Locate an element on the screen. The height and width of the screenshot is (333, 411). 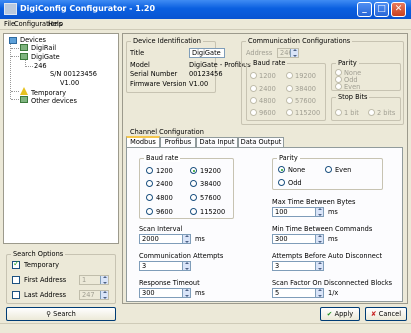
maximize-button: □ is located at coordinates (381, 9).